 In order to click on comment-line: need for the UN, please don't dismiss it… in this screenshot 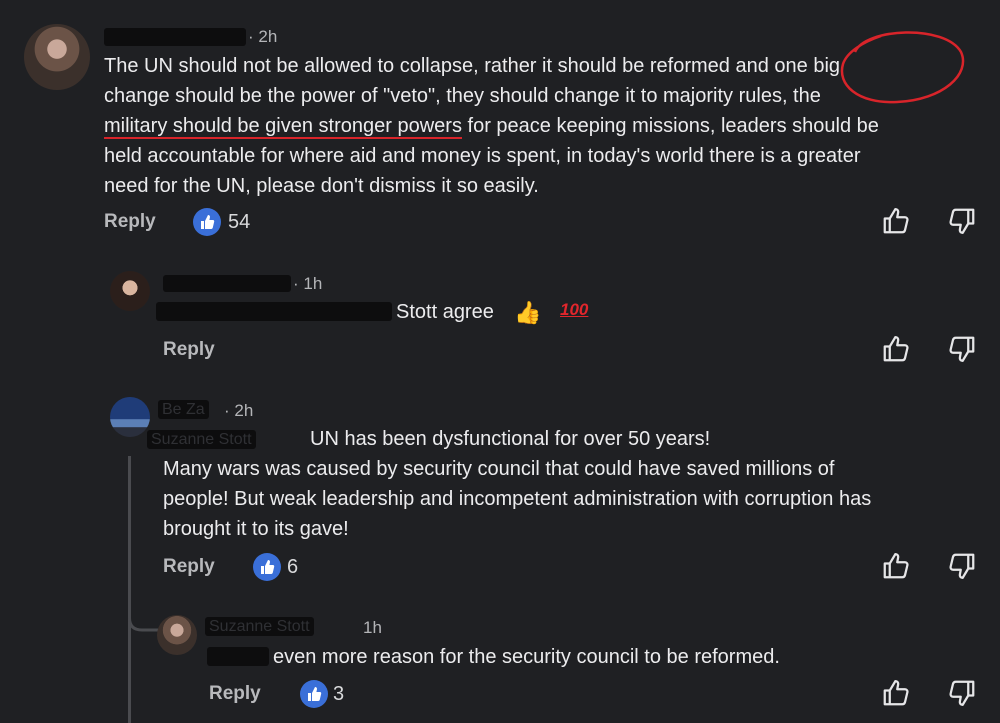, I will do `click(321, 186)`.